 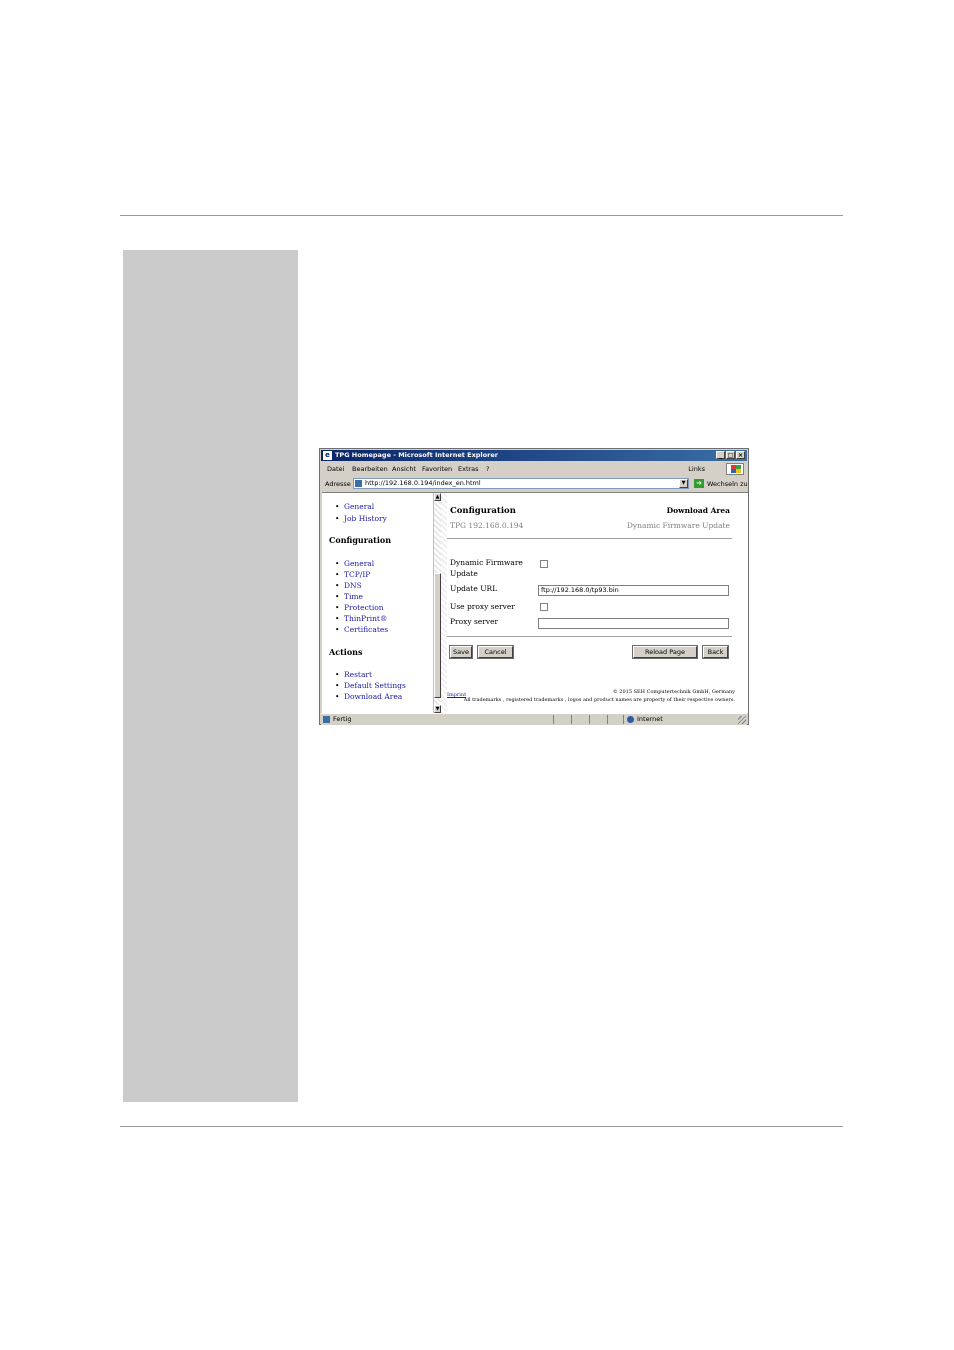 I want to click on nav-general: General, so click(x=354, y=506).